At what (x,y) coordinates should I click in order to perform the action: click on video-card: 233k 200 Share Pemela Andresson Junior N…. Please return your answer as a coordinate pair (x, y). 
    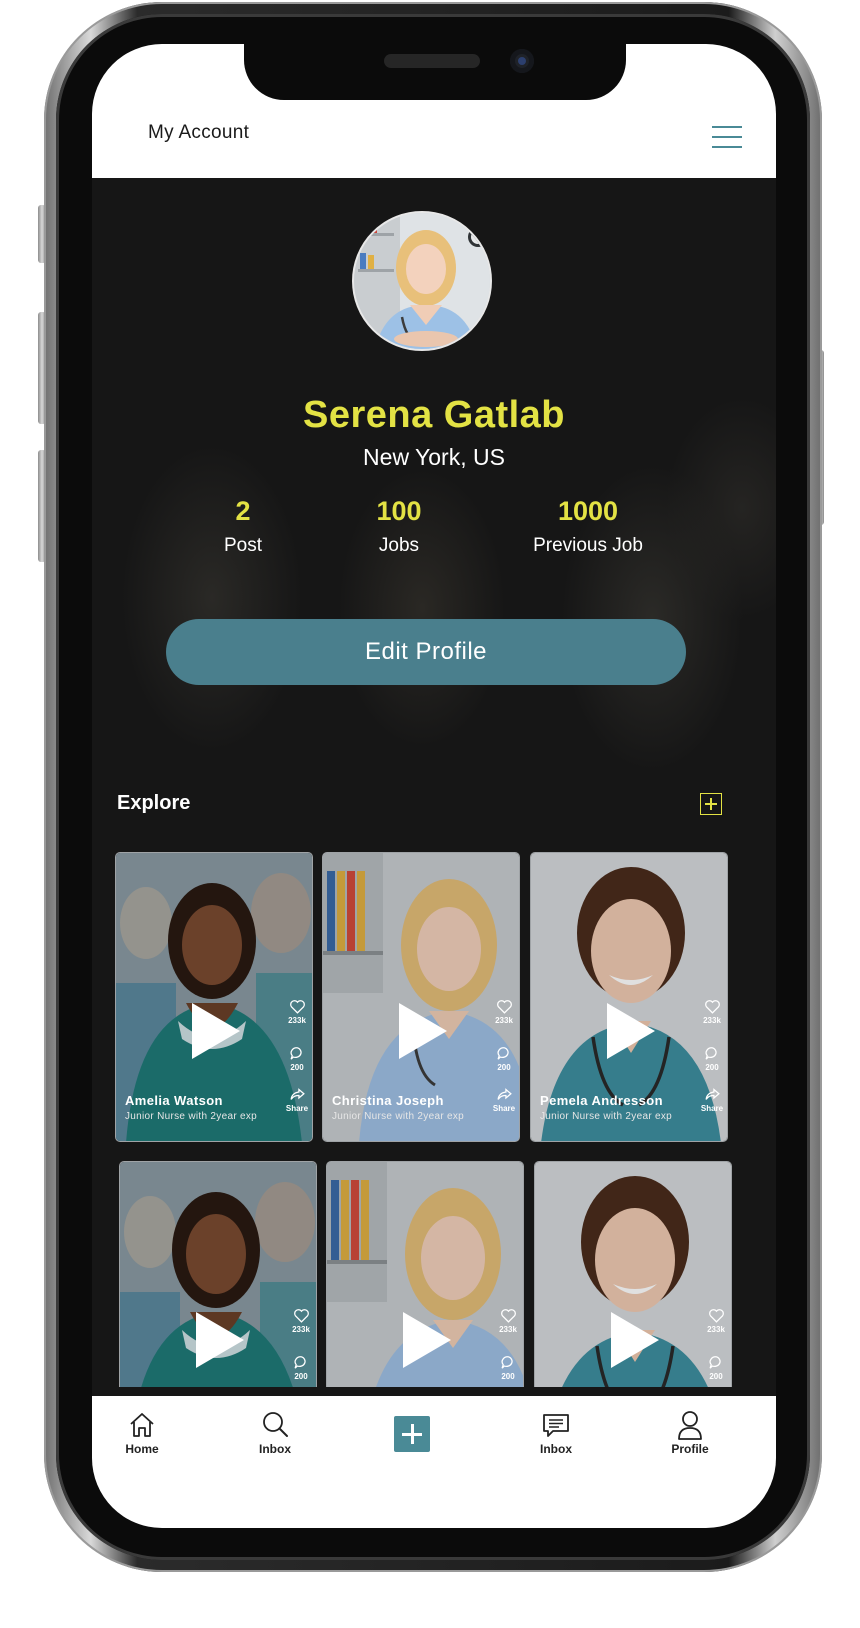
    Looking at the image, I should click on (629, 997).